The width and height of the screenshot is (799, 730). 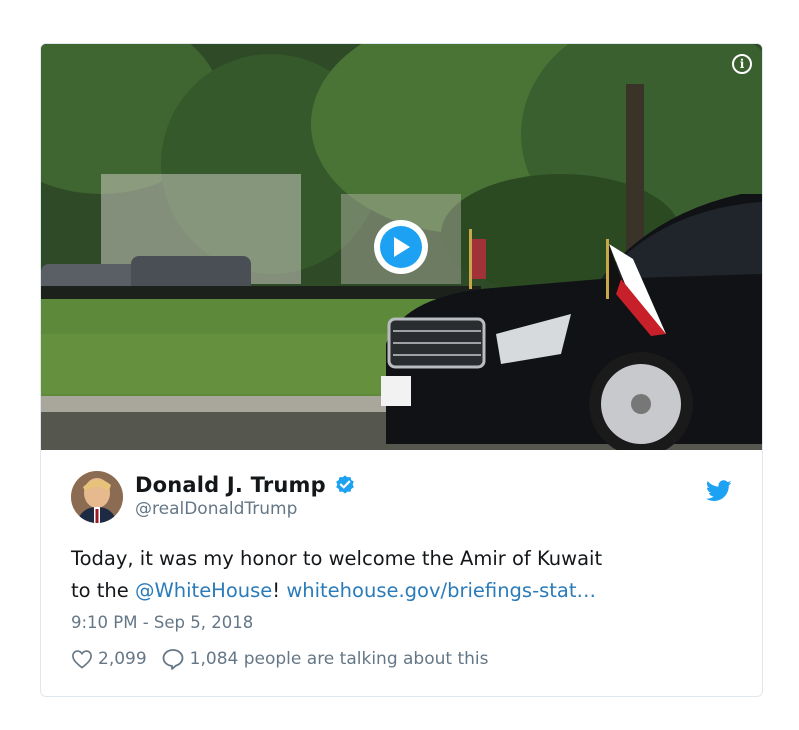 I want to click on tweet-header: Donald J. Trump @realDonaldTrump, so click(x=401, y=490).